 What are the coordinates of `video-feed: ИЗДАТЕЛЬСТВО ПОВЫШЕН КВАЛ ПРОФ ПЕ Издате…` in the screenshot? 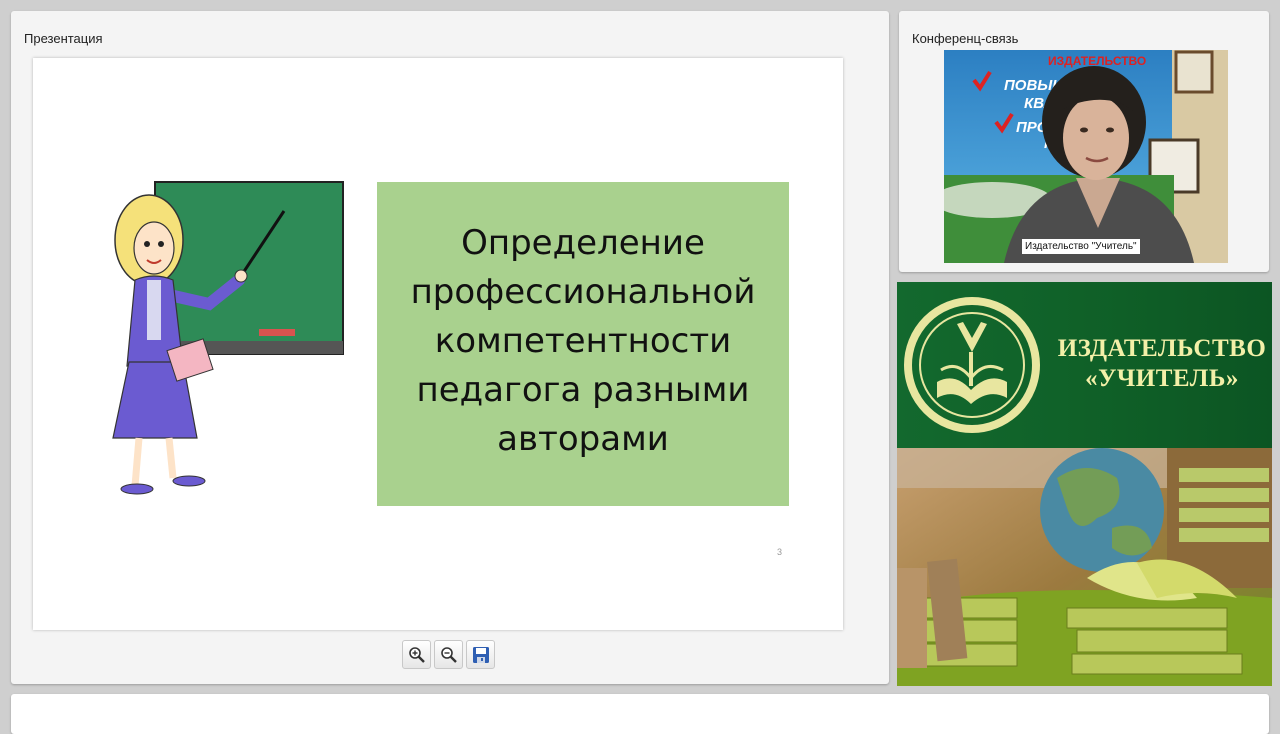 It's located at (1086, 156).